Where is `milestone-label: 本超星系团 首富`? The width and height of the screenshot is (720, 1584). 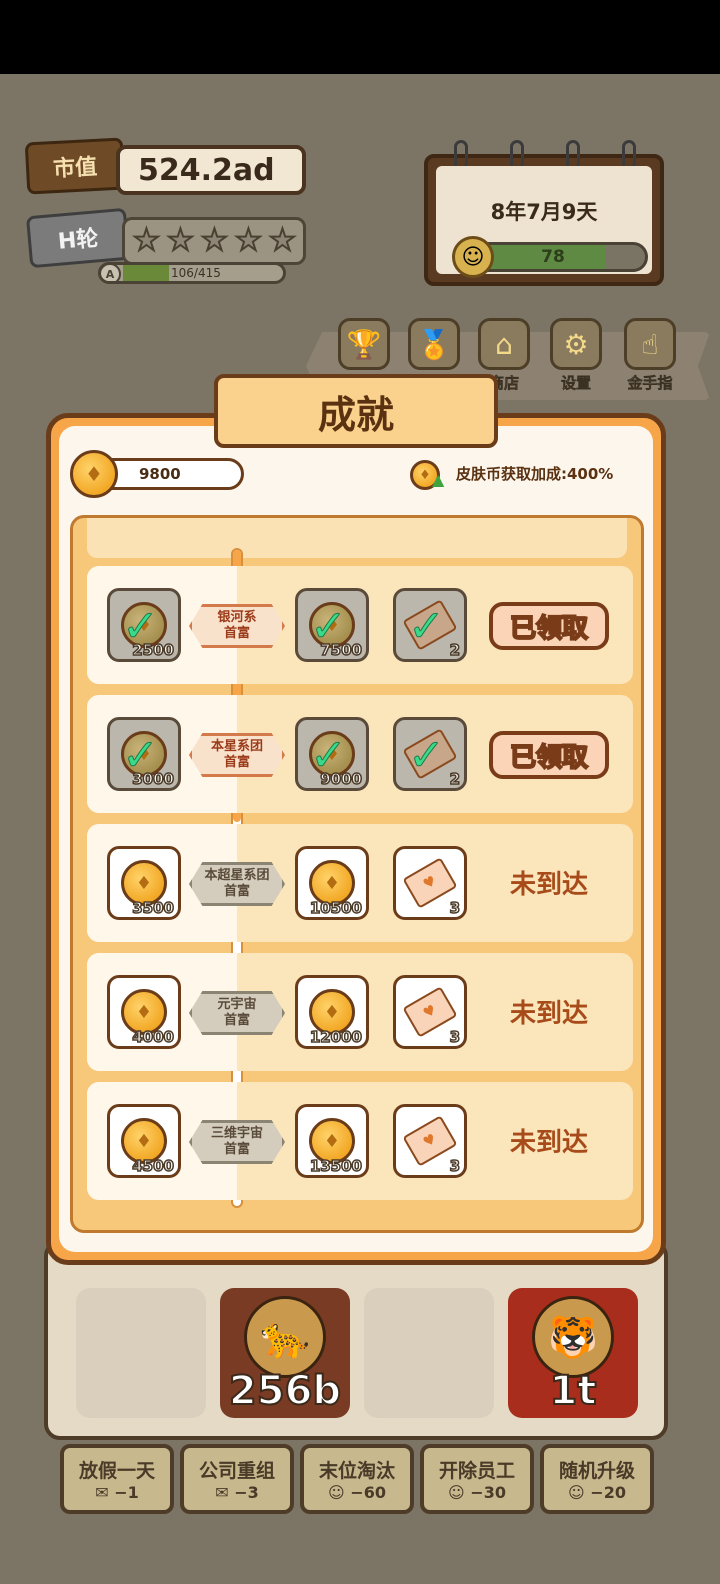
milestone-label: 本超星系团 首富 is located at coordinates (237, 884).